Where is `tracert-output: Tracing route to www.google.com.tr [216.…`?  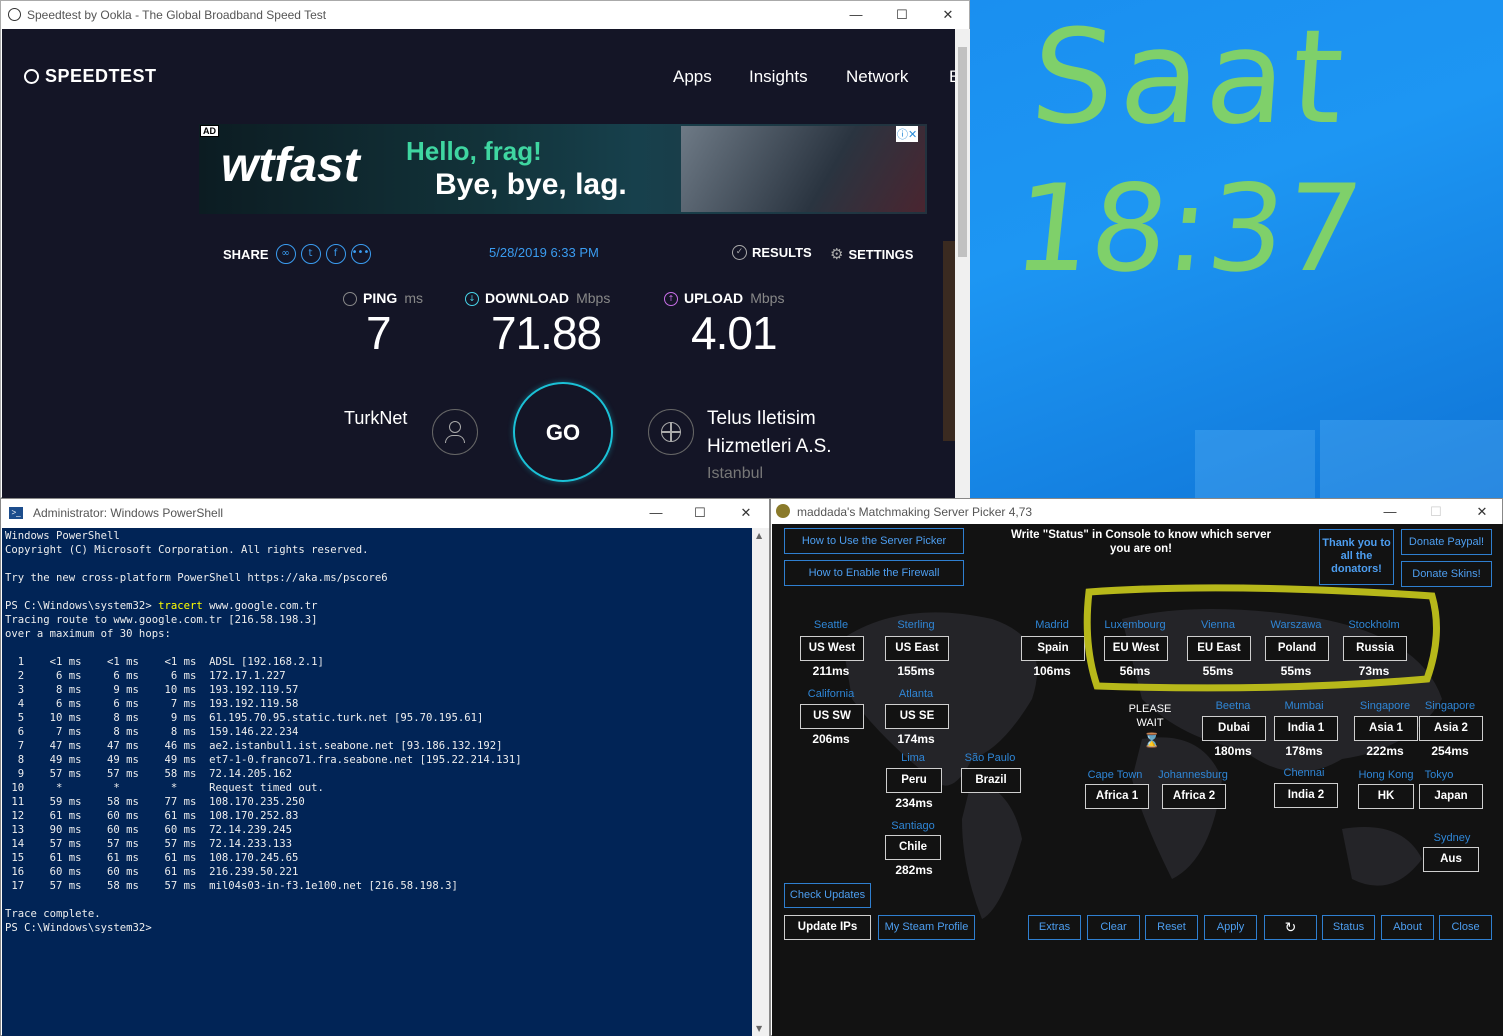 tracert-output: Tracing route to www.google.com.tr [216.… is located at coordinates (263, 774).